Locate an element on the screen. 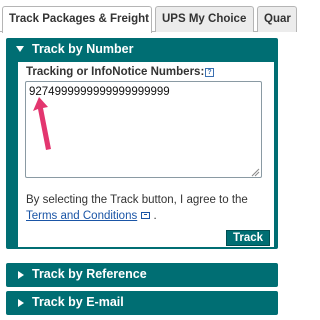  arrow-pointer-icon is located at coordinates (42, 123).